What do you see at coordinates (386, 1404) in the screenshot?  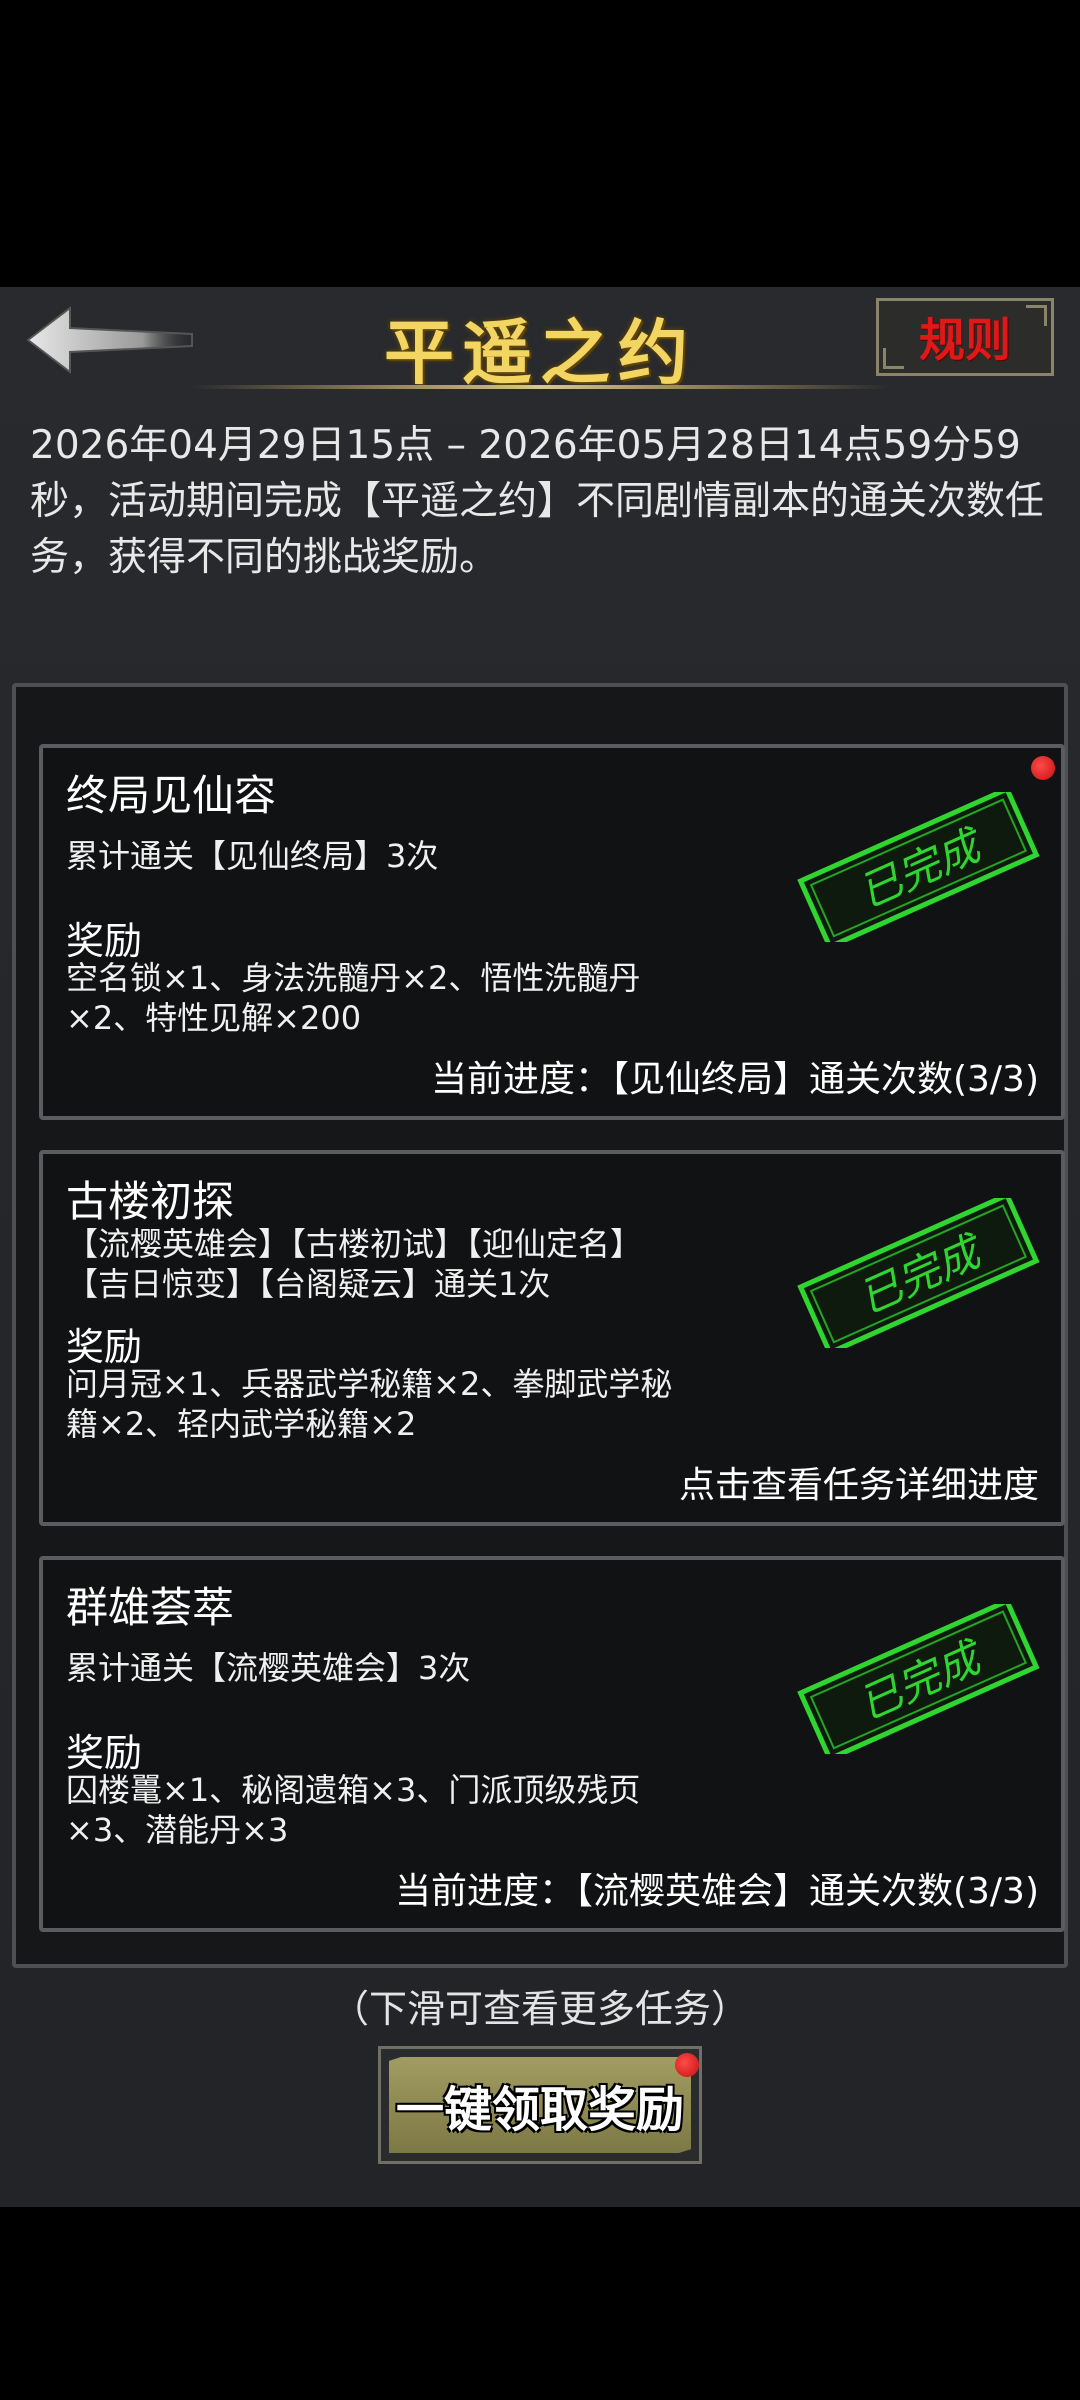 I see `reward-list: 问月冠×1、兵器武学秘籍×2、拳脚武学秘 籍×2、轻内武学秘籍×2` at bounding box center [386, 1404].